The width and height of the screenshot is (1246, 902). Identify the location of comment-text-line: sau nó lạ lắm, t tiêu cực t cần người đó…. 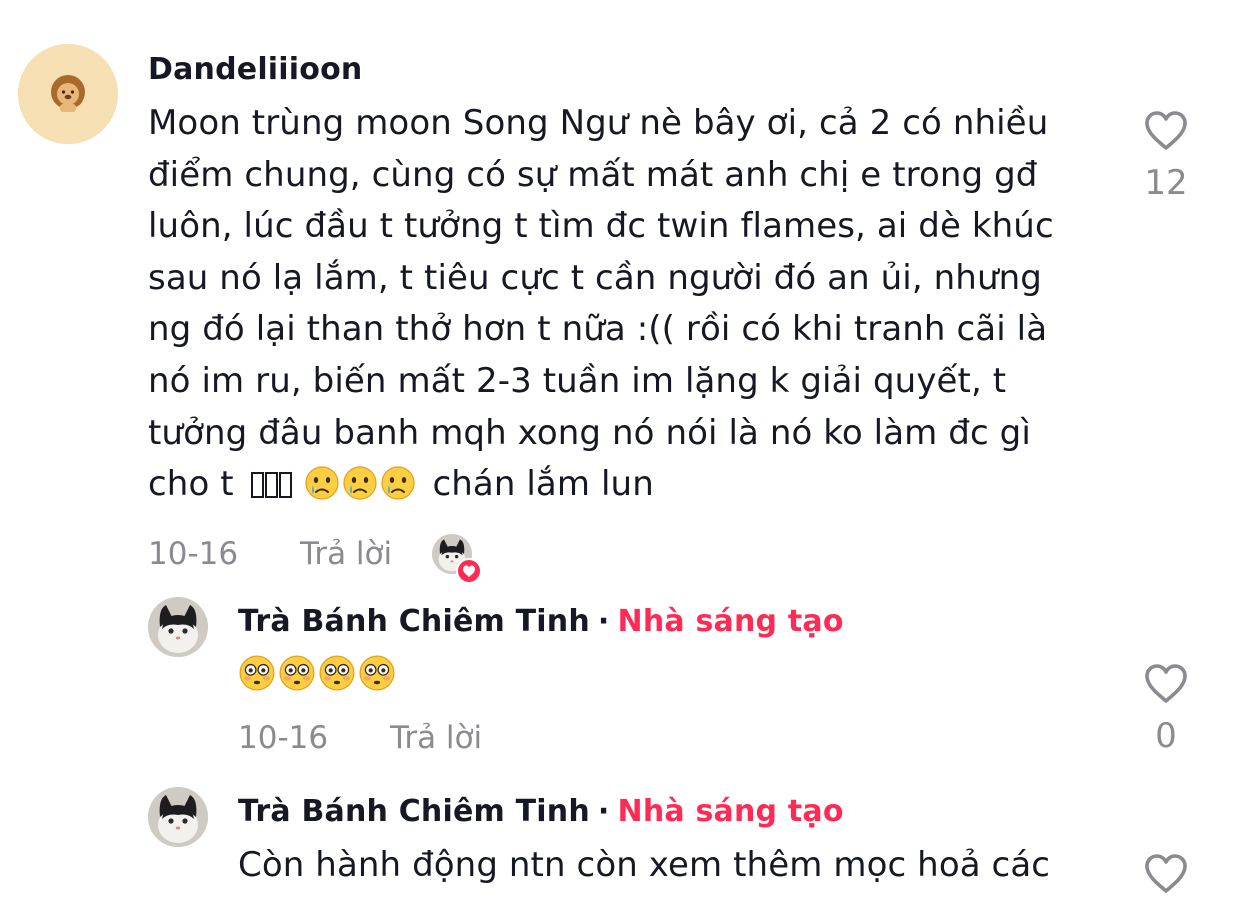
(595, 277).